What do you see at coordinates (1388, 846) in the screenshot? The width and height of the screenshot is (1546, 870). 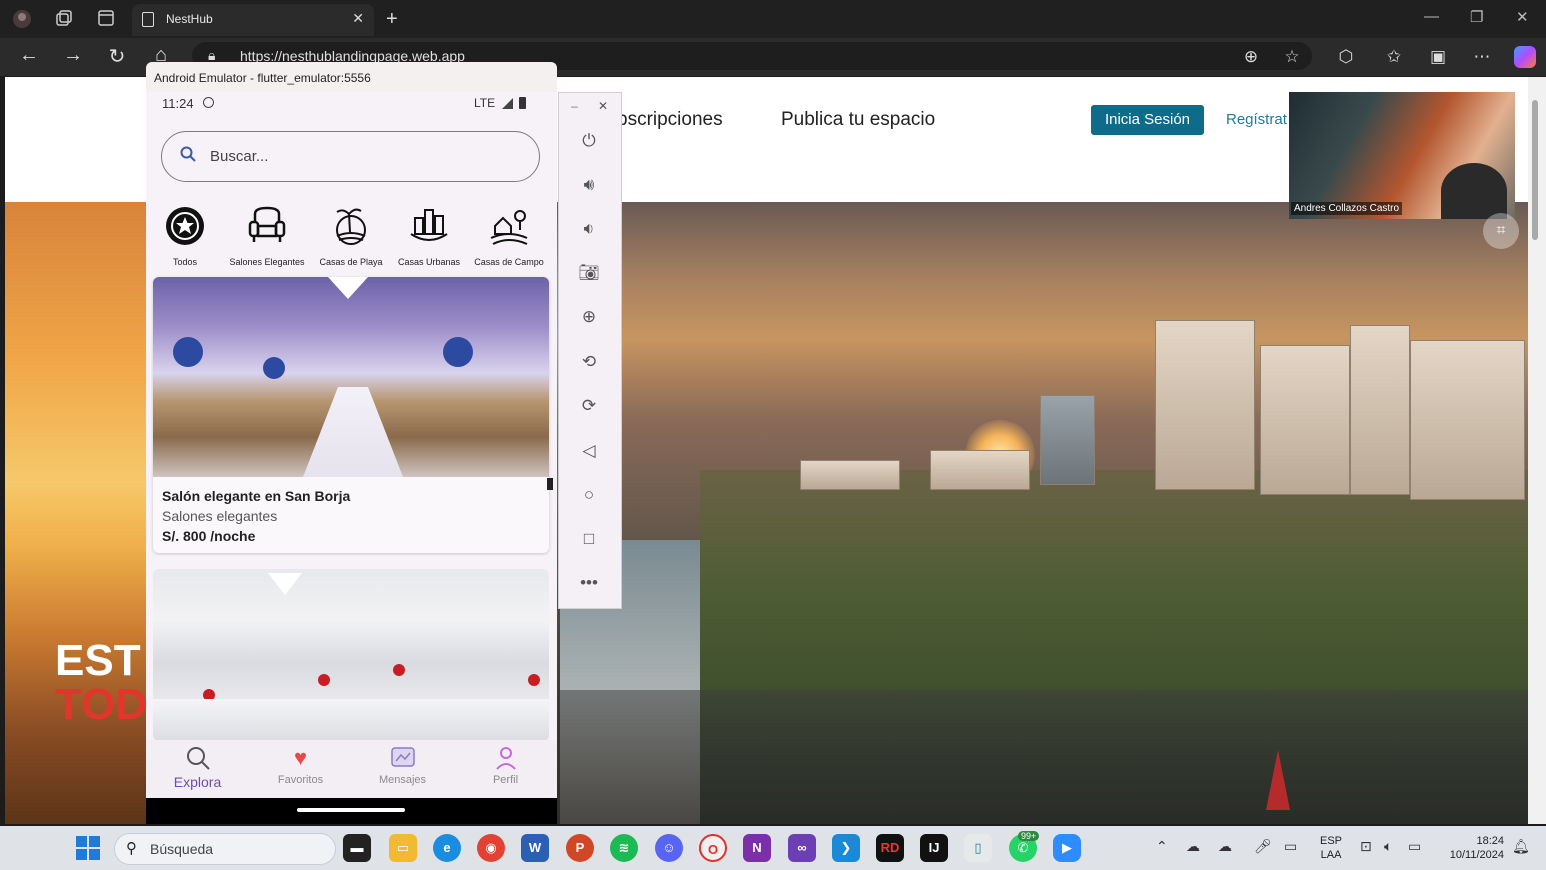 I see `volume-icon: 🔈︎` at bounding box center [1388, 846].